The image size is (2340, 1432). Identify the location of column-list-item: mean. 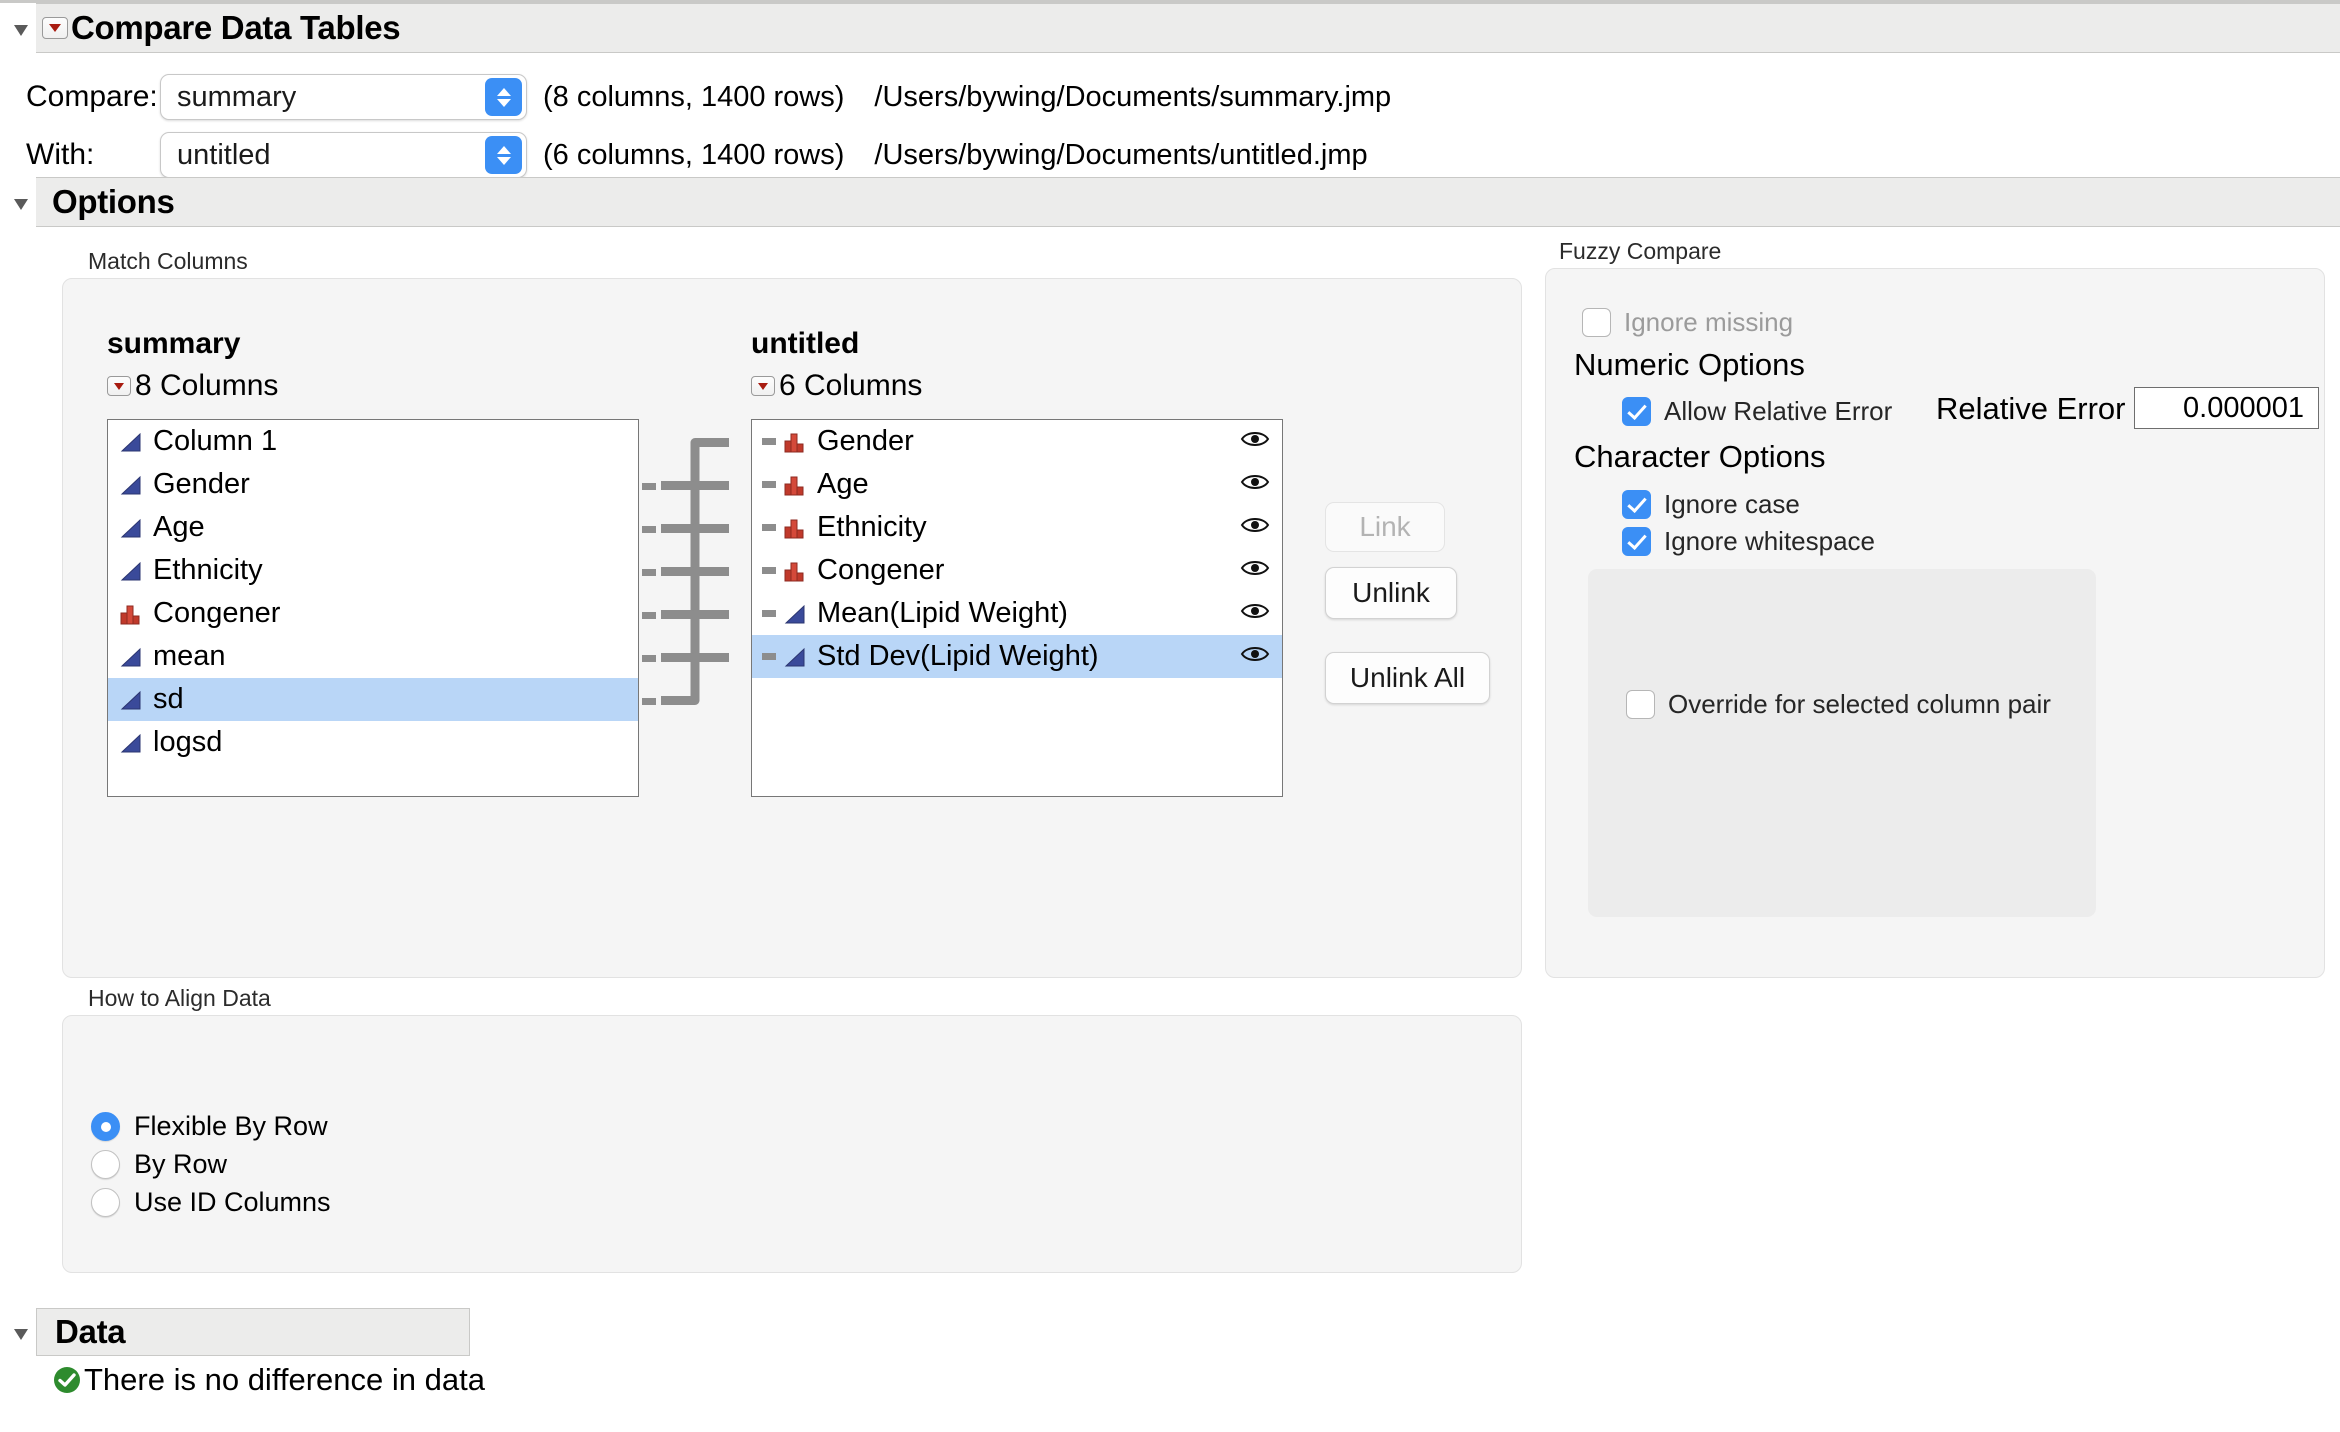
(373, 656).